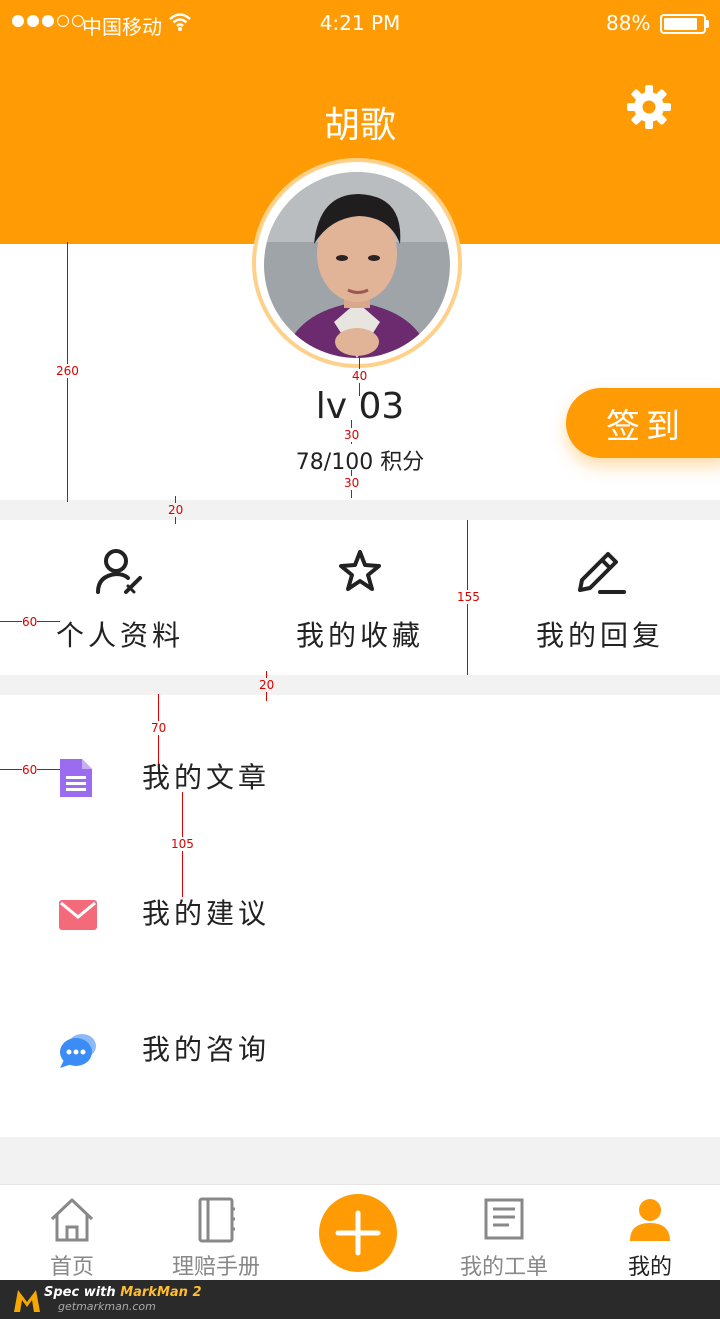 Image resolution: width=720 pixels, height=1319 pixels. I want to click on chat-icon, so click(78, 1051).